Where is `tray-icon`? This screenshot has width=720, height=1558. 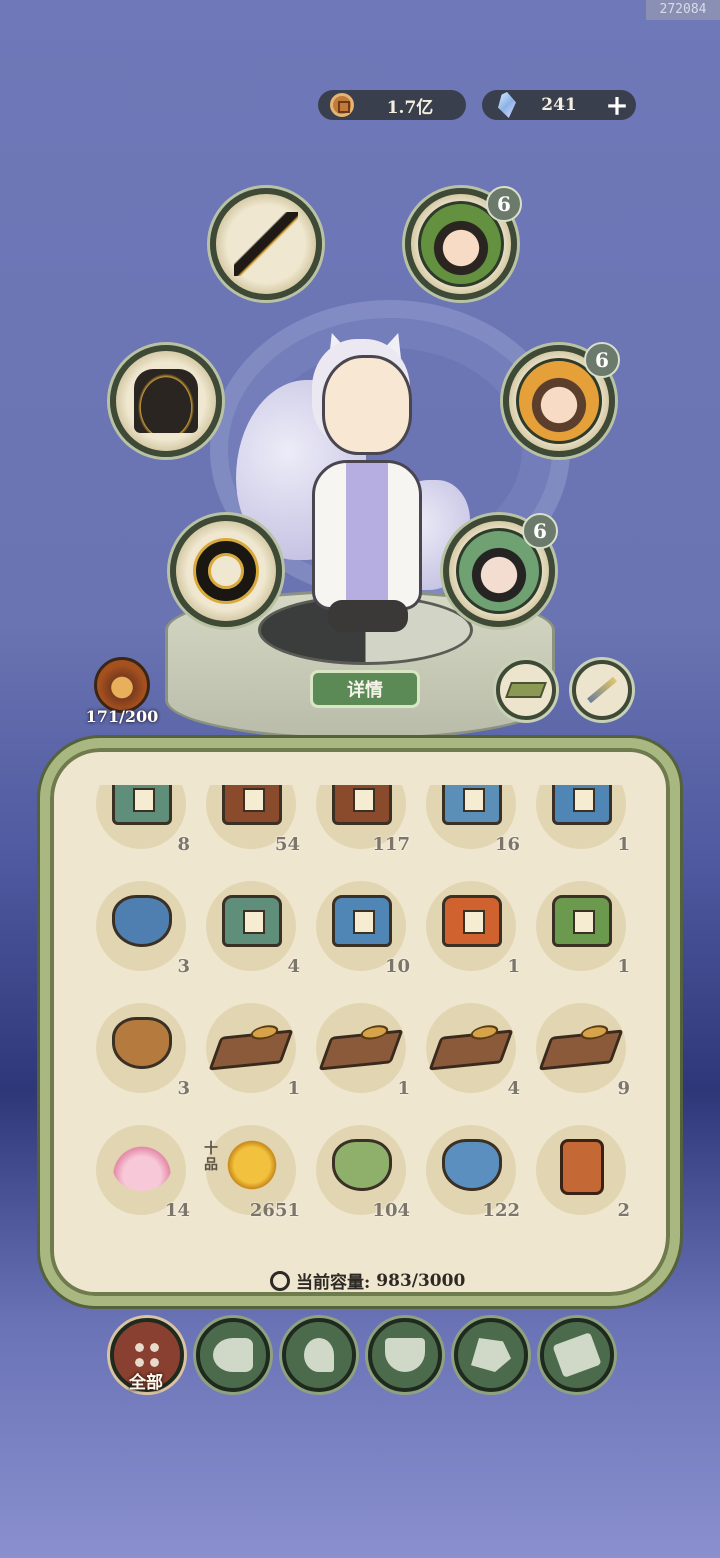
tray-icon is located at coordinates (526, 690).